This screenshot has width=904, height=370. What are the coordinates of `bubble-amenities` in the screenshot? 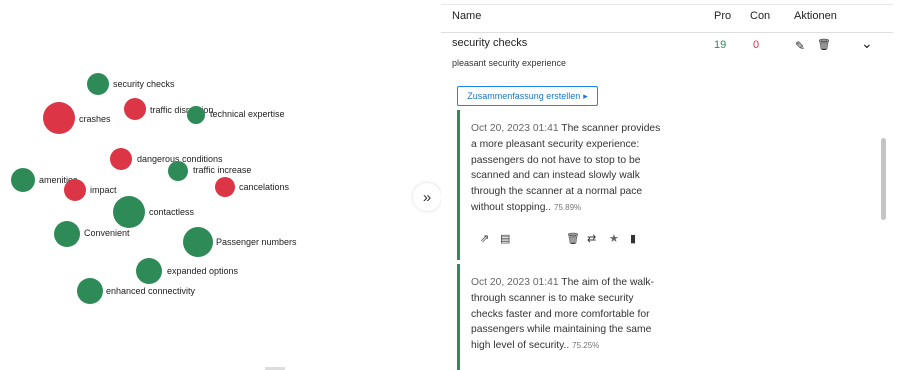 It's located at (23, 180).